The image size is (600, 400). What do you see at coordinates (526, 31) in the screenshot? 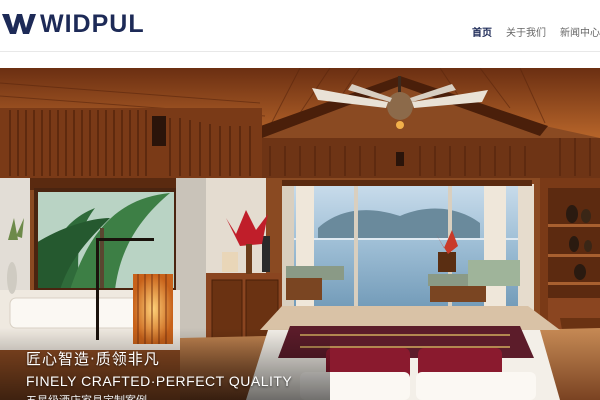
I see `nav-item-about: 关于我们` at bounding box center [526, 31].